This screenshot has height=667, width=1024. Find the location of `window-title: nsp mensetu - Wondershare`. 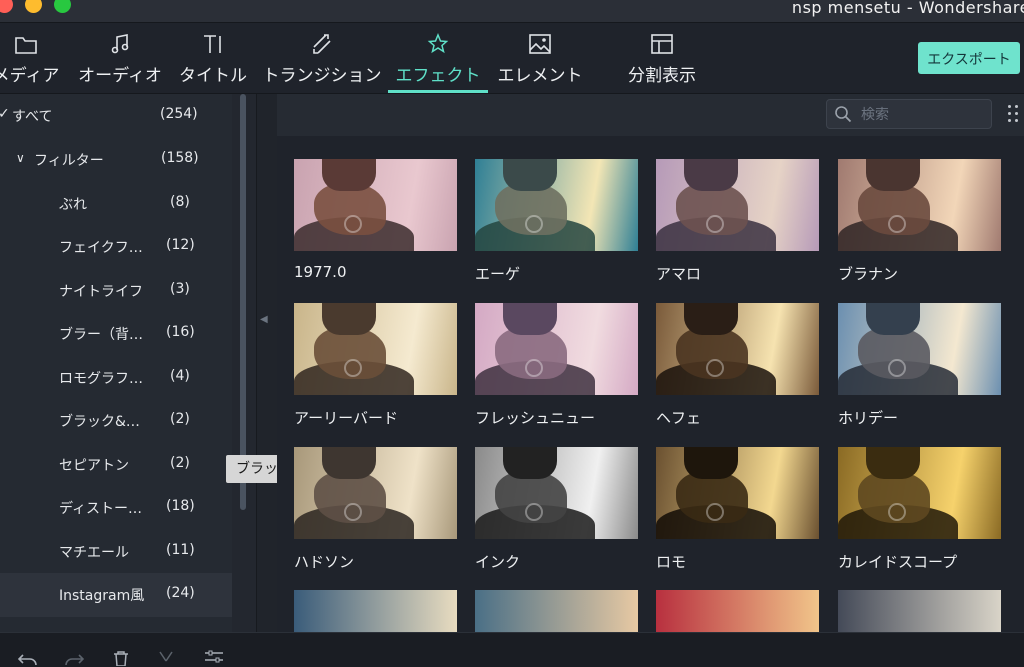

window-title: nsp mensetu - Wondershare is located at coordinates (907, 8).